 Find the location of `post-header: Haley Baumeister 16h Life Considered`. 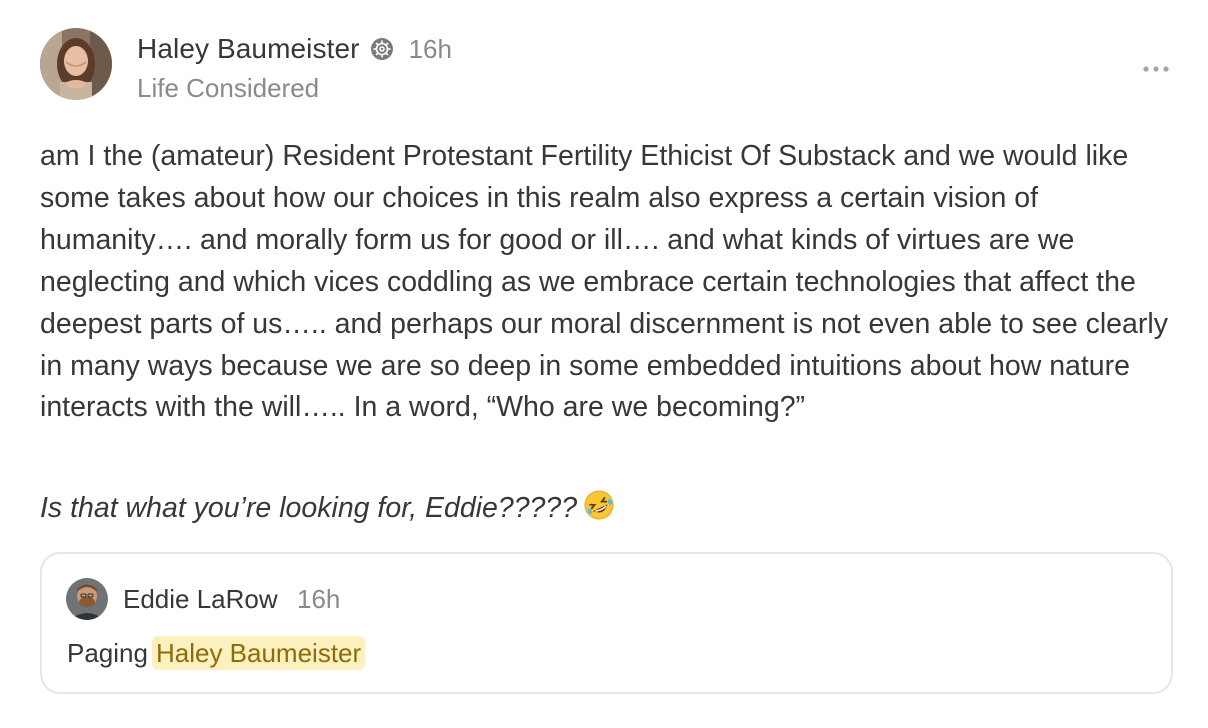

post-header: Haley Baumeister 16h Life Considered is located at coordinates (294, 67).